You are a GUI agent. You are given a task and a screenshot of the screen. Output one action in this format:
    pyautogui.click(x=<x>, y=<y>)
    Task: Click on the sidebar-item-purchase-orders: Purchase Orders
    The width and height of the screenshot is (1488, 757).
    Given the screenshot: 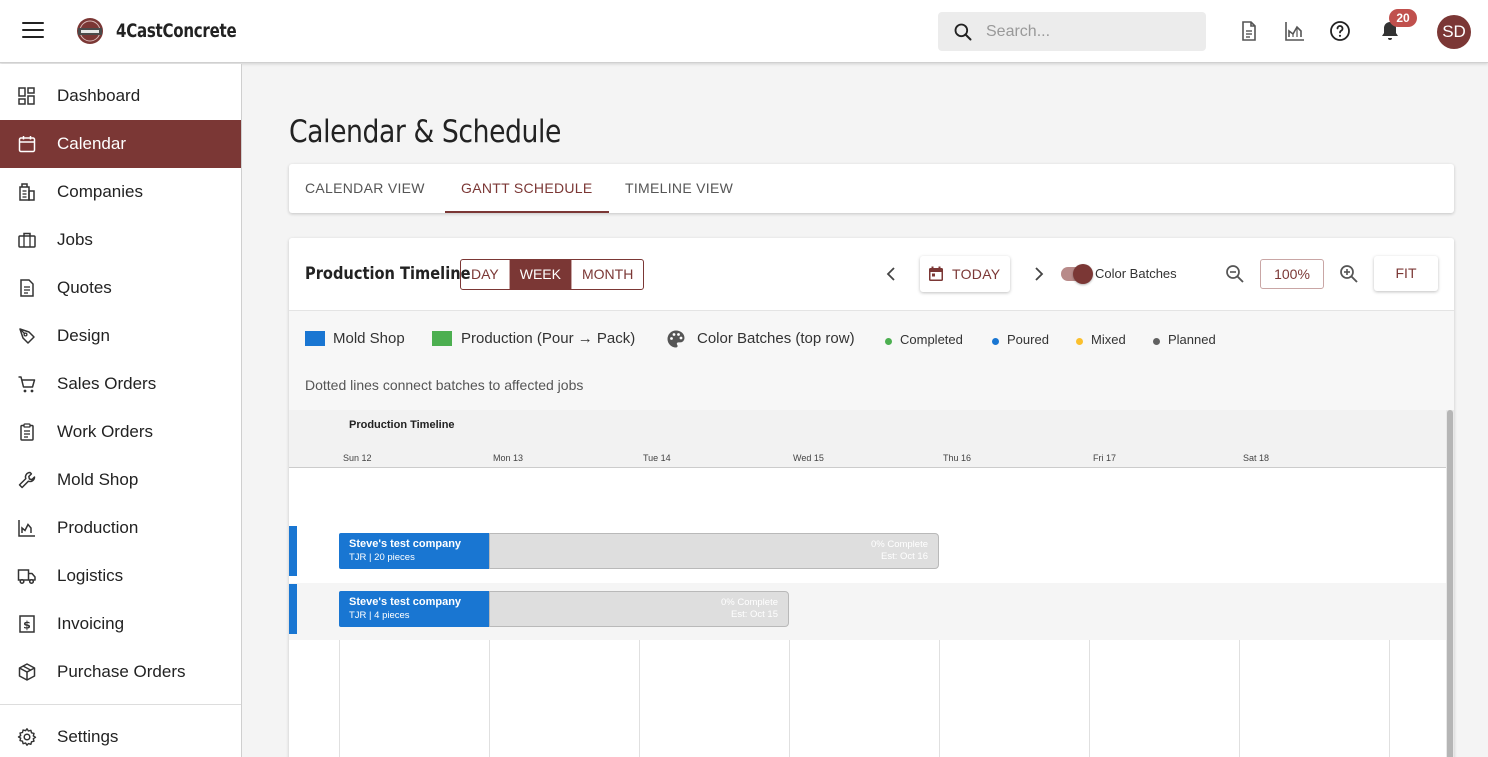 What is the action you would take?
    pyautogui.click(x=120, y=672)
    